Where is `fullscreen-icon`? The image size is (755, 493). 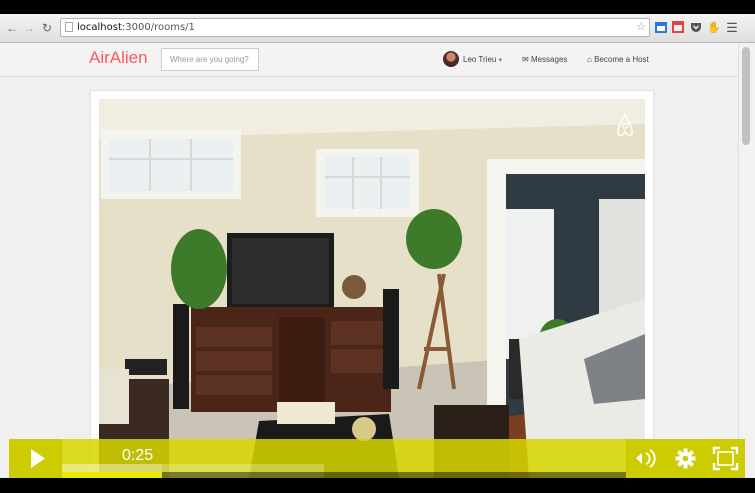
fullscreen-icon is located at coordinates (725, 458).